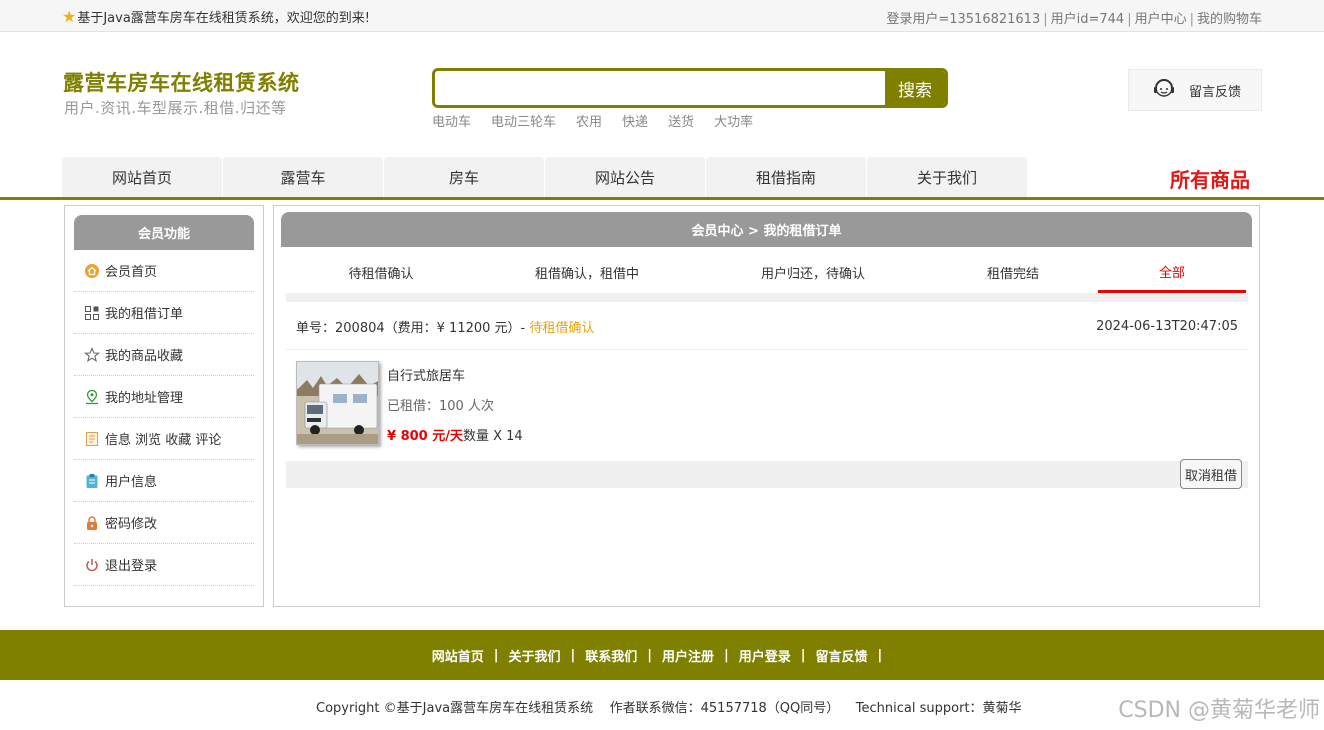  Describe the element at coordinates (464, 177) in the screenshot. I see `nav-item-rv: 房车` at that location.